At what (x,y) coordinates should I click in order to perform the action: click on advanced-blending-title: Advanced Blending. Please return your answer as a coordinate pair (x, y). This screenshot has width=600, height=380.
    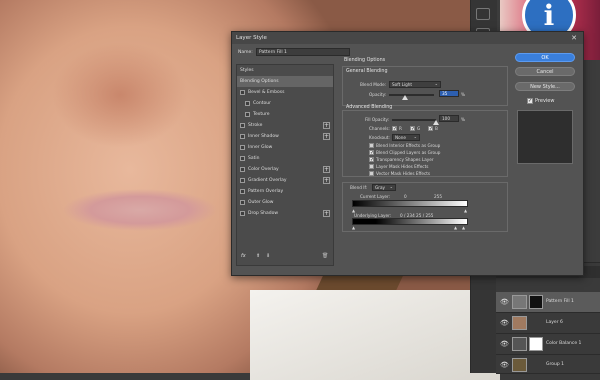
    Looking at the image, I should click on (369, 107).